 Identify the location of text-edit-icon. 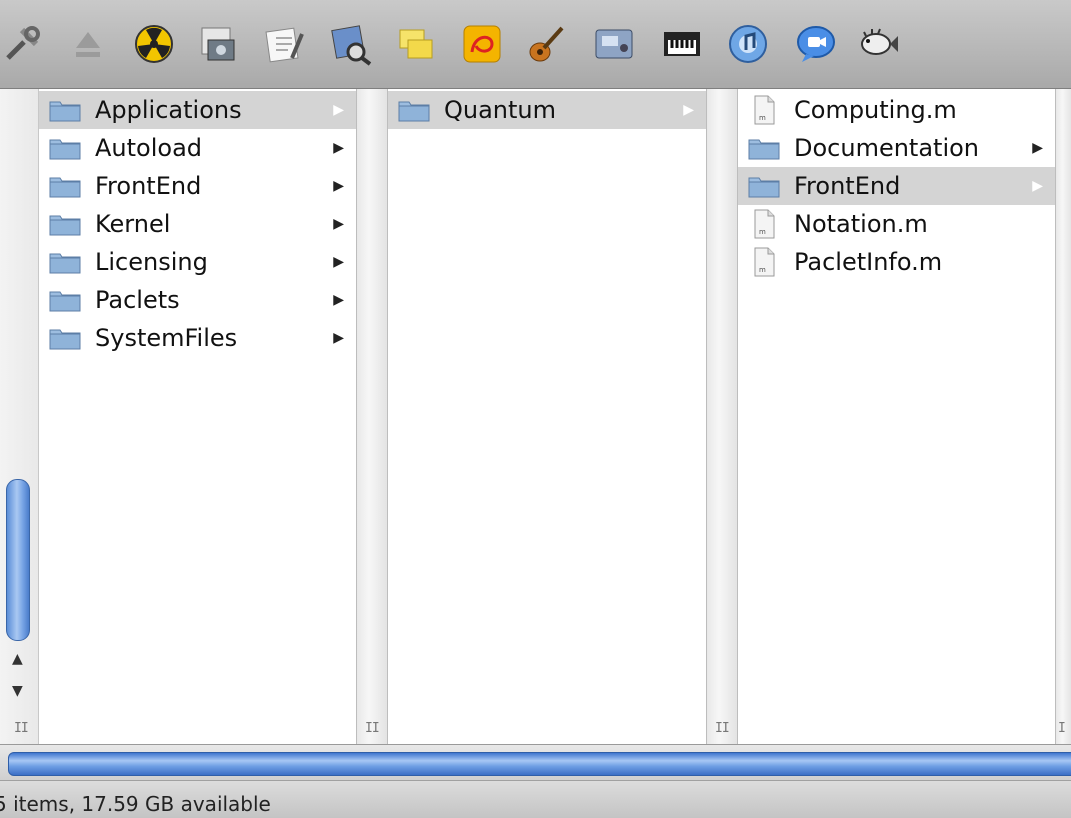
(284, 44).